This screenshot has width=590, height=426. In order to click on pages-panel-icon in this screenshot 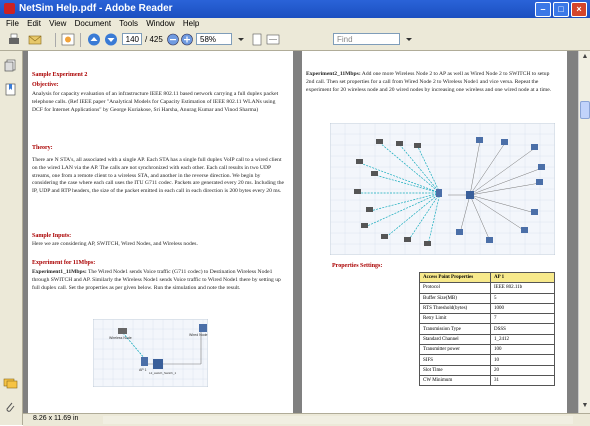, I will do `click(10, 65)`.